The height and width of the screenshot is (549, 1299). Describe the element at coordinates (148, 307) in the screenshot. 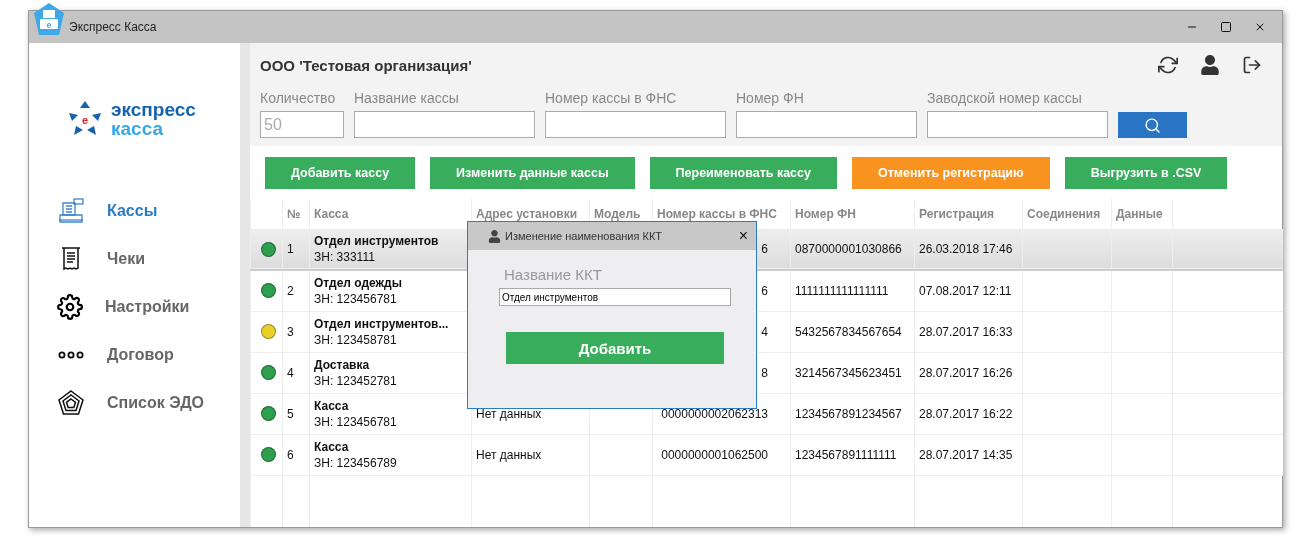

I see `sidebar-item: Настройки` at that location.